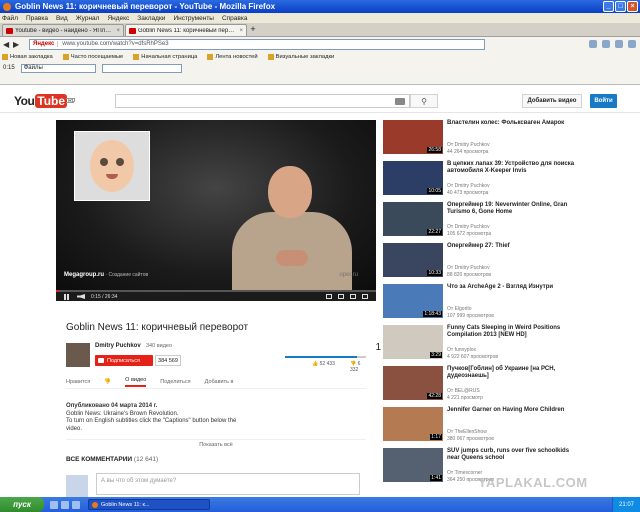 The height and width of the screenshot is (512, 640). What do you see at coordinates (552, 101) in the screenshot?
I see `upload-button: Добавить видео` at bounding box center [552, 101].